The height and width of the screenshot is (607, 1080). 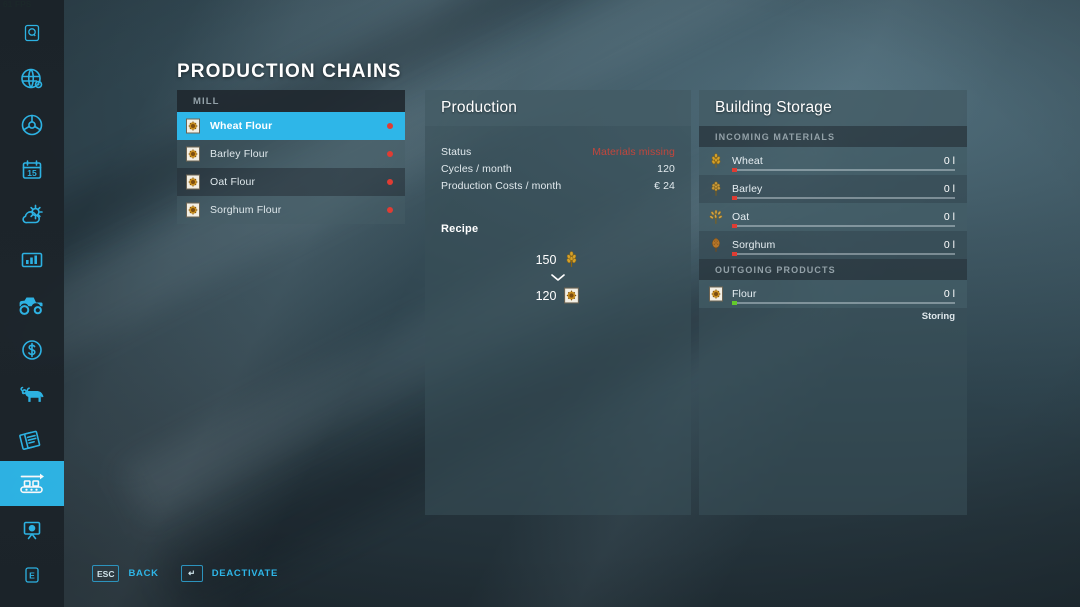 I want to click on storage-row-sorghum: Sorghum 0 l, so click(x=833, y=245).